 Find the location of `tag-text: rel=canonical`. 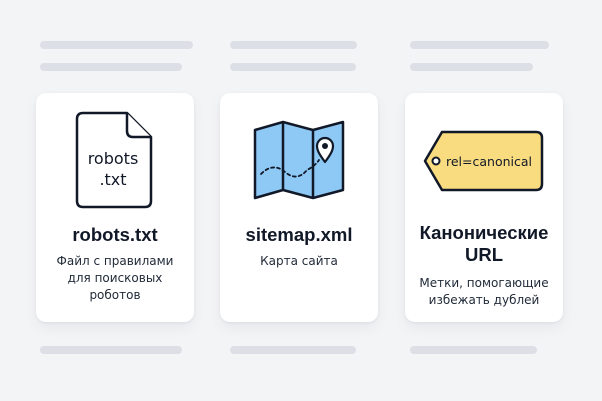

tag-text: rel=canonical is located at coordinates (489, 161).